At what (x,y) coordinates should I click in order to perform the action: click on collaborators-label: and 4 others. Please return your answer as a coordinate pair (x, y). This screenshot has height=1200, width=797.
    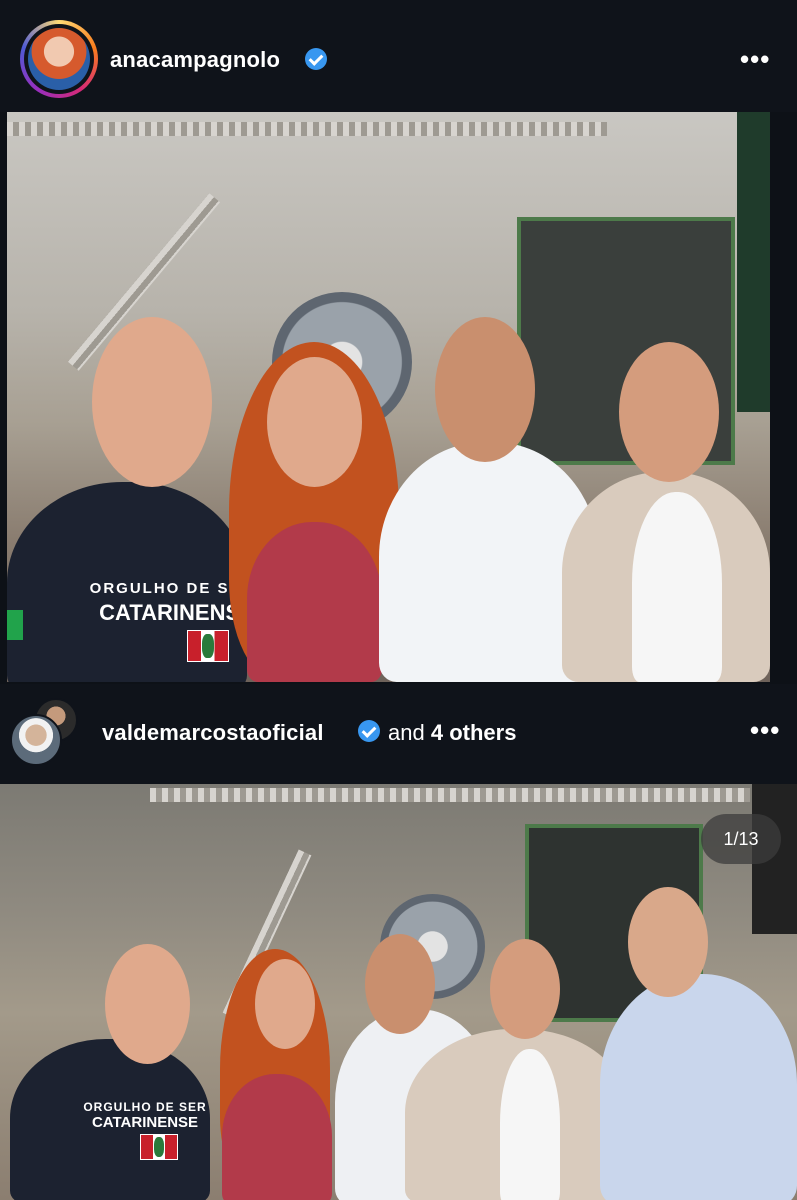
    Looking at the image, I should click on (452, 733).